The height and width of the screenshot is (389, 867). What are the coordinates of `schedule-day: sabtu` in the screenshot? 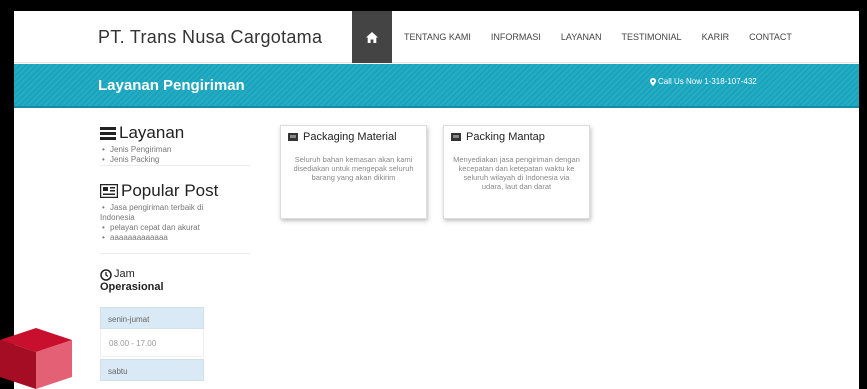 It's located at (152, 370).